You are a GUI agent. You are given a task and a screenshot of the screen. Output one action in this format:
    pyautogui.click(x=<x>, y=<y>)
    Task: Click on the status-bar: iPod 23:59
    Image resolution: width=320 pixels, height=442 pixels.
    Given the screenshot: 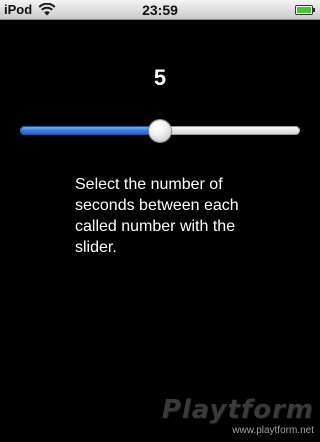 What is the action you would take?
    pyautogui.click(x=160, y=10)
    